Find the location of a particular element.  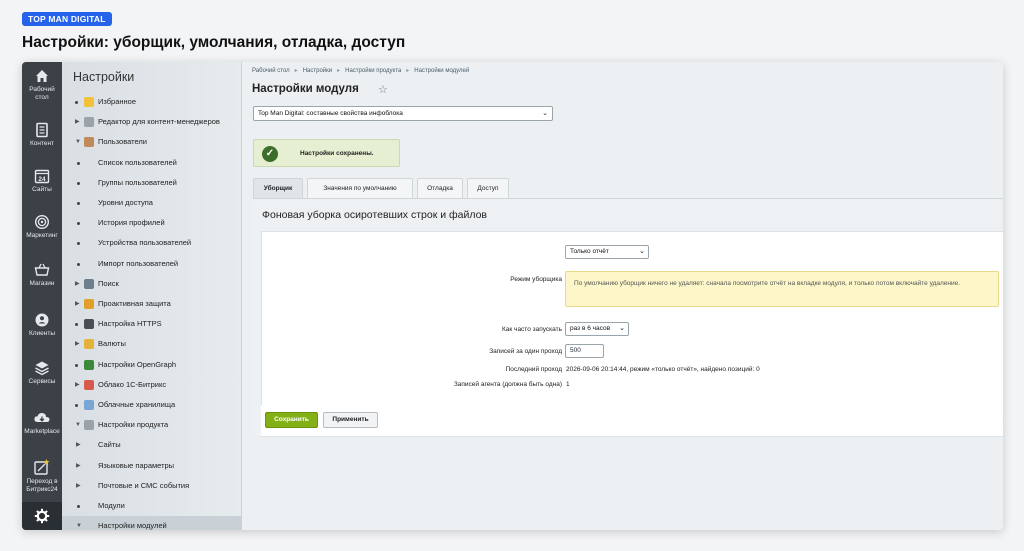

rail-item-settings is located at coordinates (42, 516).